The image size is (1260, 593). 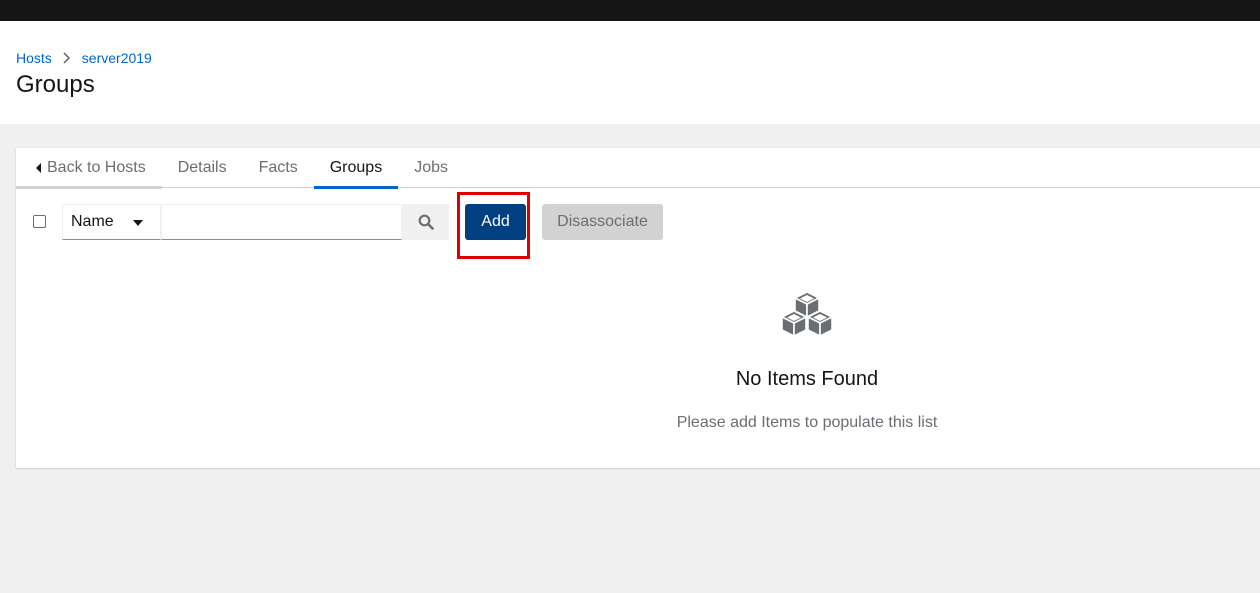 I want to click on search-input, so click(x=281, y=222).